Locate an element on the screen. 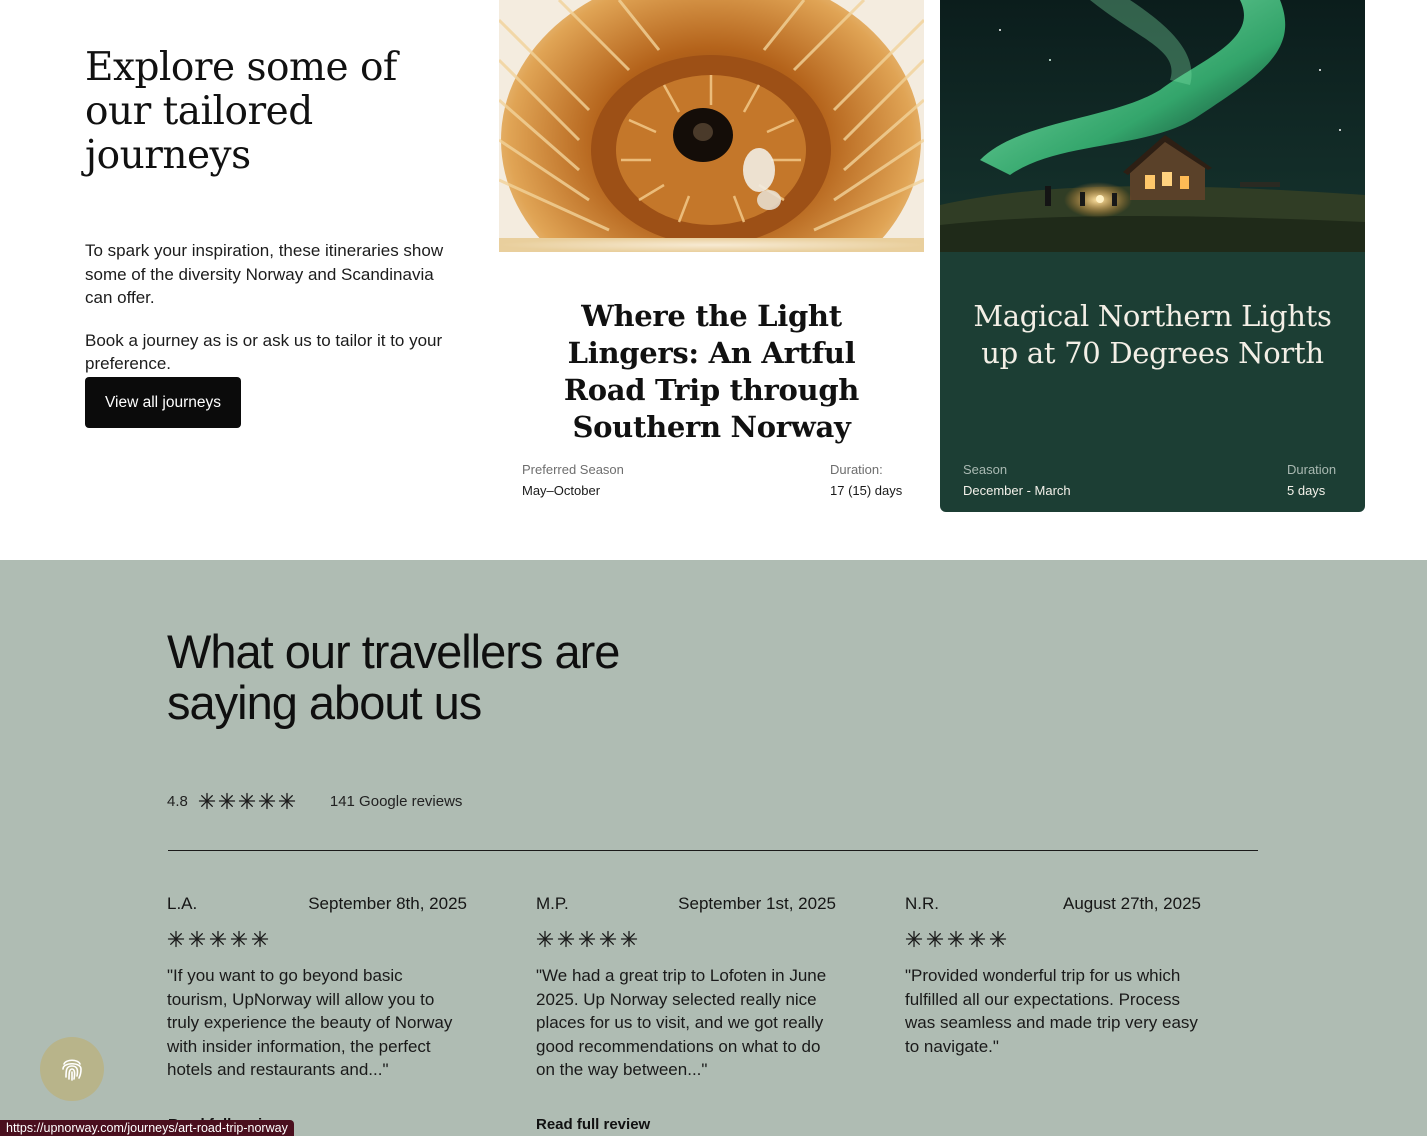 This screenshot has width=1427, height=1136. rating-stars is located at coordinates (247, 801).